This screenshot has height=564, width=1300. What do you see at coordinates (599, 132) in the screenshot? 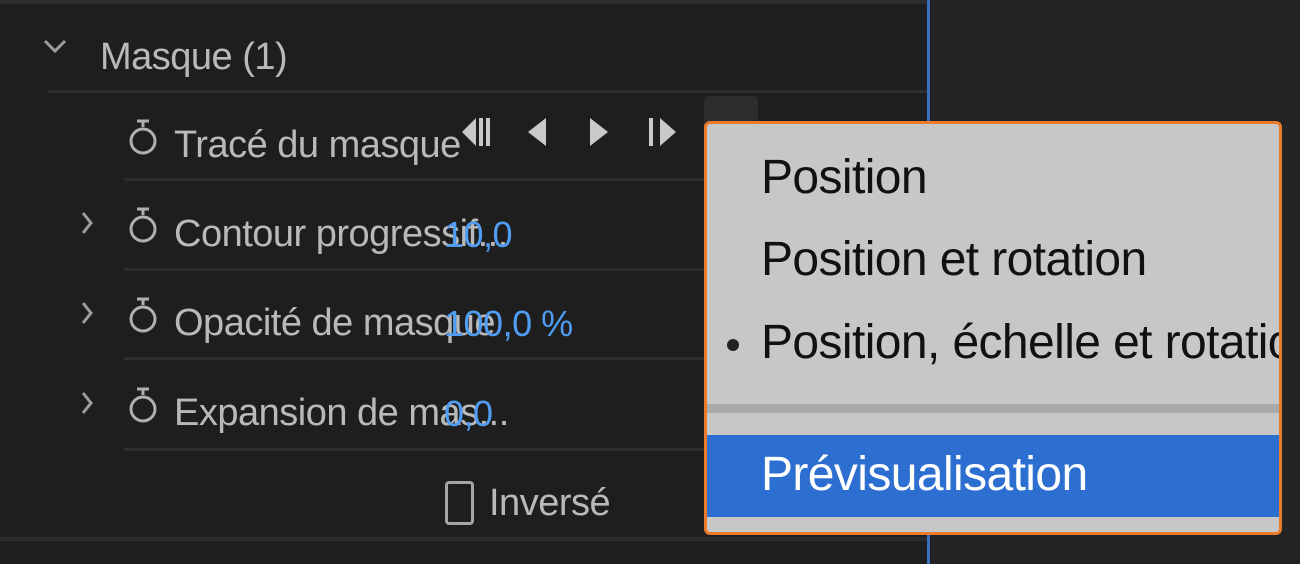
I see `track-forward-one-frame-icon` at bounding box center [599, 132].